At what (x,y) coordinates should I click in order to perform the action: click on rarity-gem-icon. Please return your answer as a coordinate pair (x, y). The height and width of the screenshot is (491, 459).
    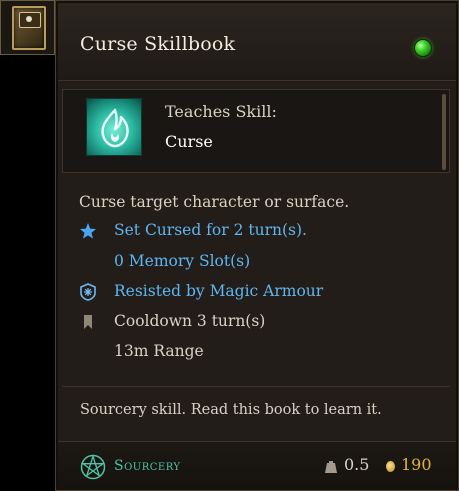
    Looking at the image, I should click on (423, 48).